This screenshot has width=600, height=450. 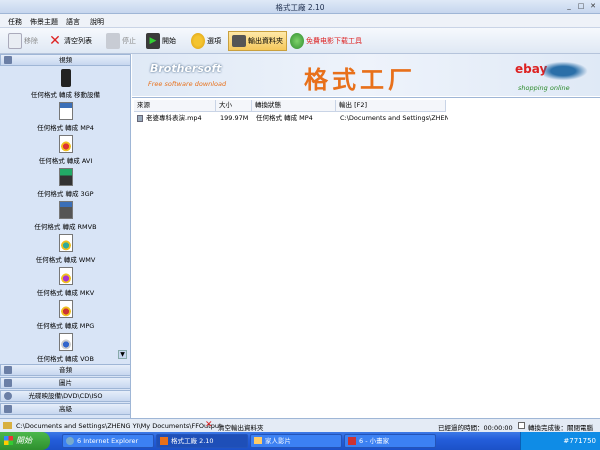 I want to click on audio-icon, so click(x=8, y=370).